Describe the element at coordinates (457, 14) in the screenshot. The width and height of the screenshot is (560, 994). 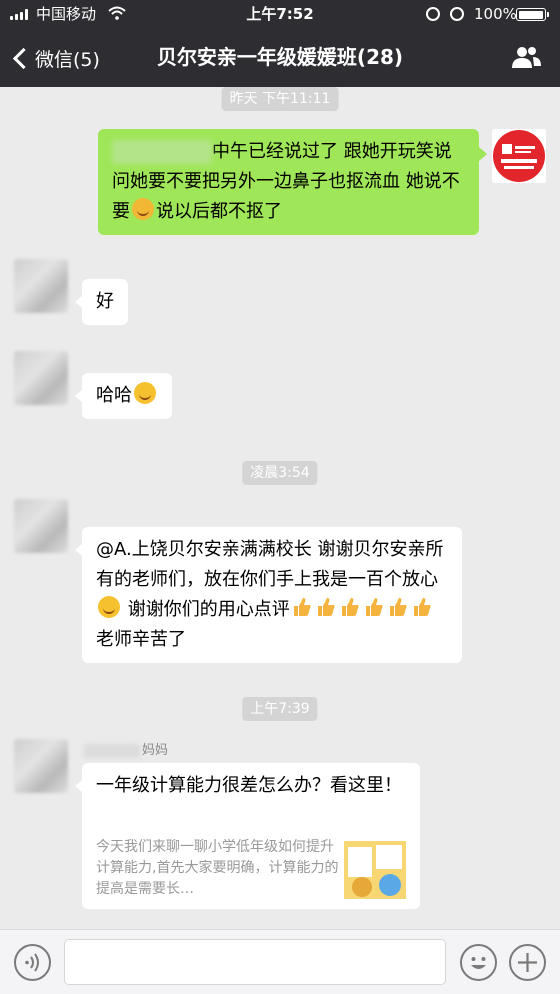
I see `alarm-icon` at that location.